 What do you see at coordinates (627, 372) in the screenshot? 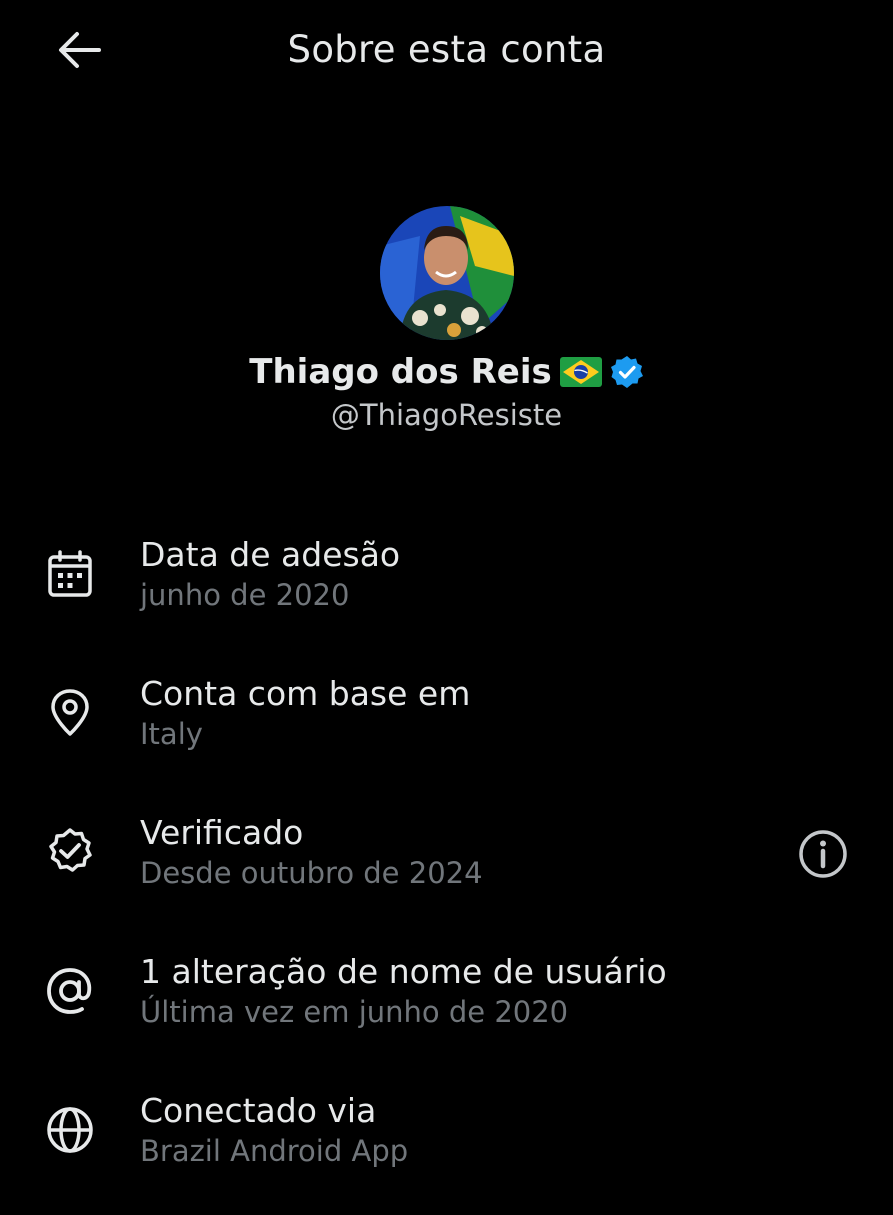
I see `verified-checkmark-icon` at bounding box center [627, 372].